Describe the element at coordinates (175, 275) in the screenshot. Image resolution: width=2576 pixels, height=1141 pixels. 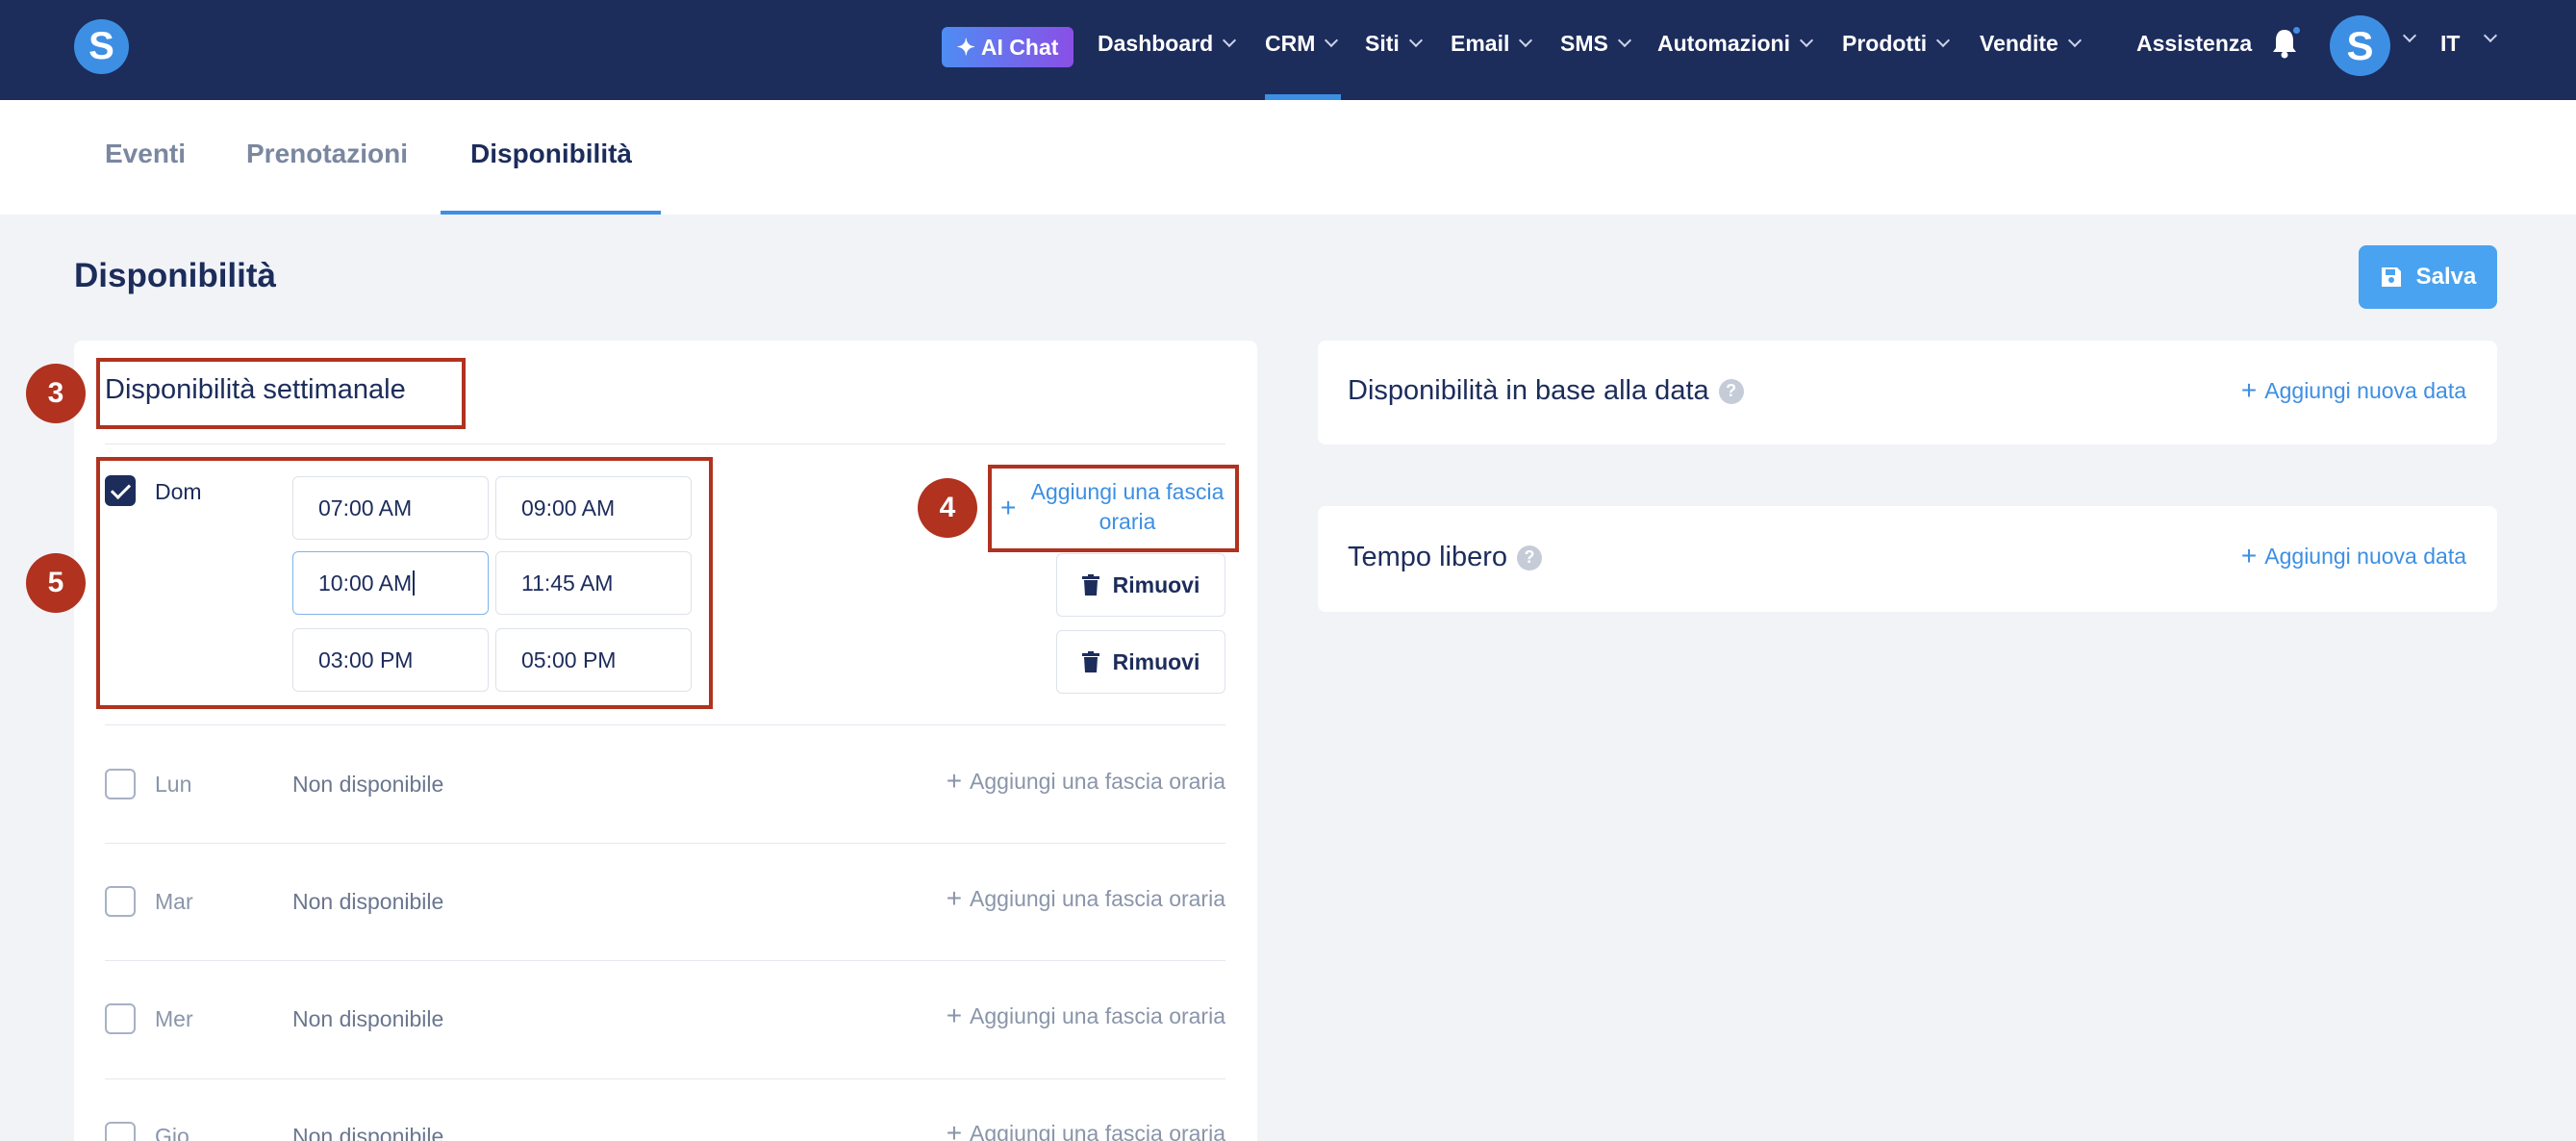
I see `page-title: Disponibilità` at that location.